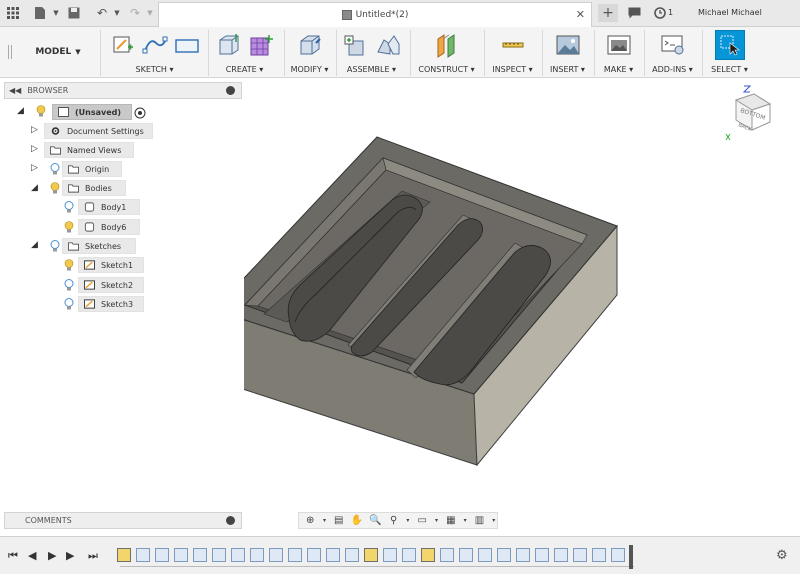 This screenshot has width=800, height=574. I want to click on new-tab-icon: +, so click(608, 13).